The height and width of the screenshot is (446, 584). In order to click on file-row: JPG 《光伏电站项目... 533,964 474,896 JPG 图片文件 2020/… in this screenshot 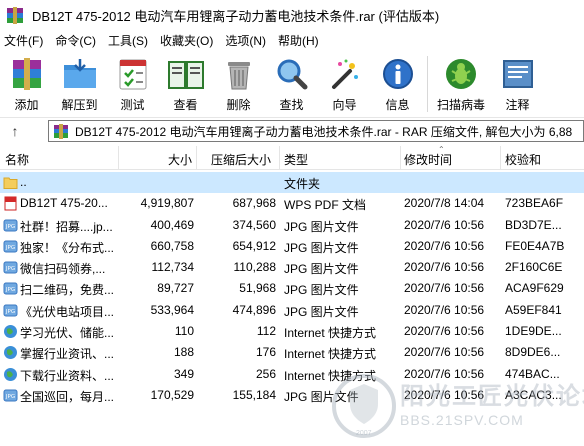, I will do `click(292, 310)`.